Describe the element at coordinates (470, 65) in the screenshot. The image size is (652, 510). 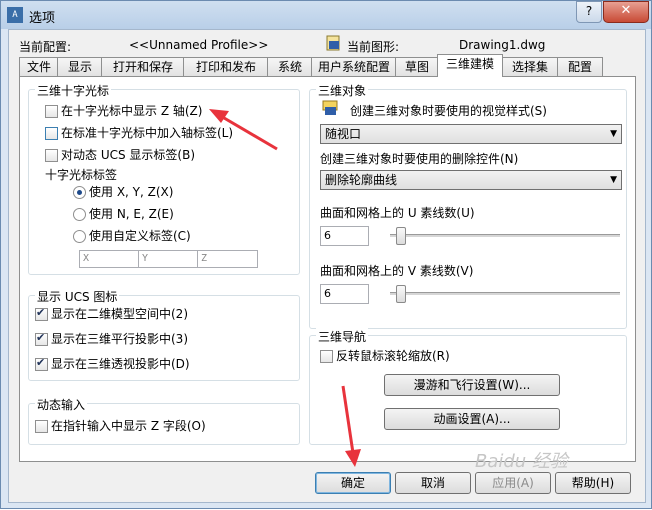
I see `tab-3d-modeling: 三维建模` at that location.